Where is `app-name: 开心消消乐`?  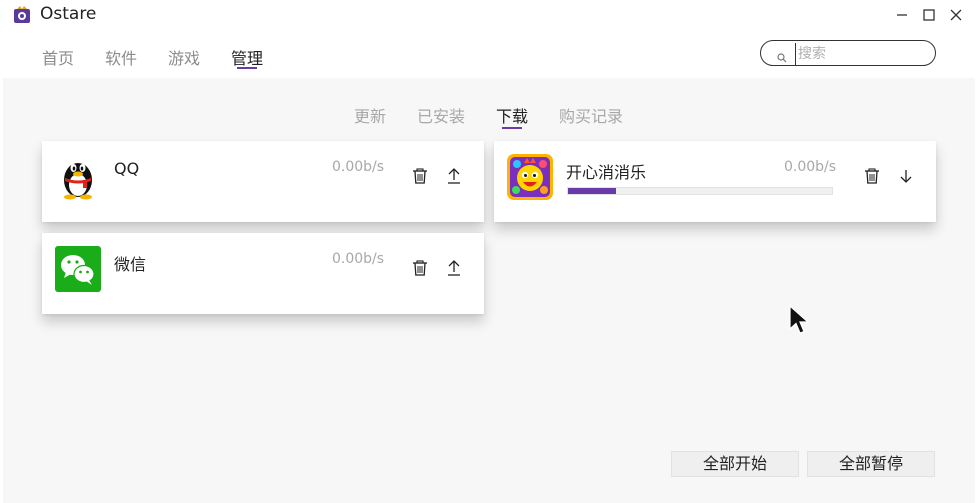
app-name: 开心消消乐 is located at coordinates (606, 172).